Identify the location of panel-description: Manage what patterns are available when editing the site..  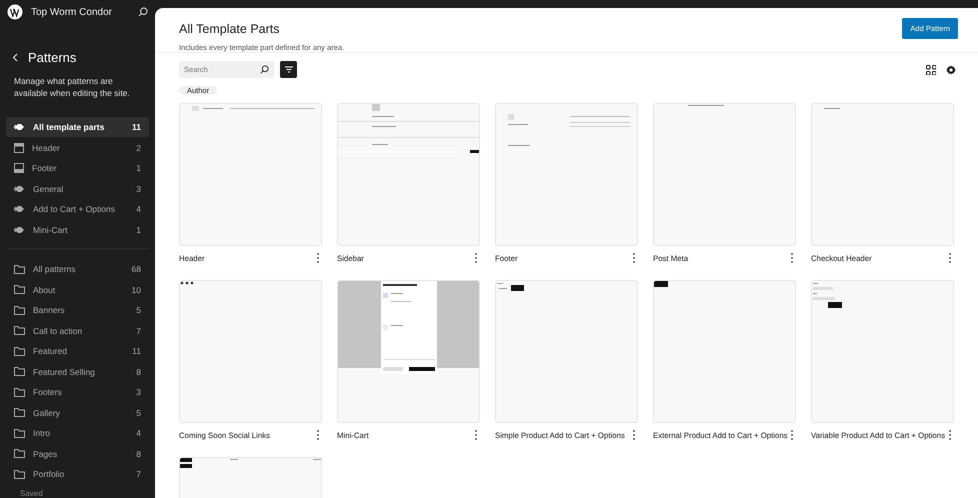
(72, 87).